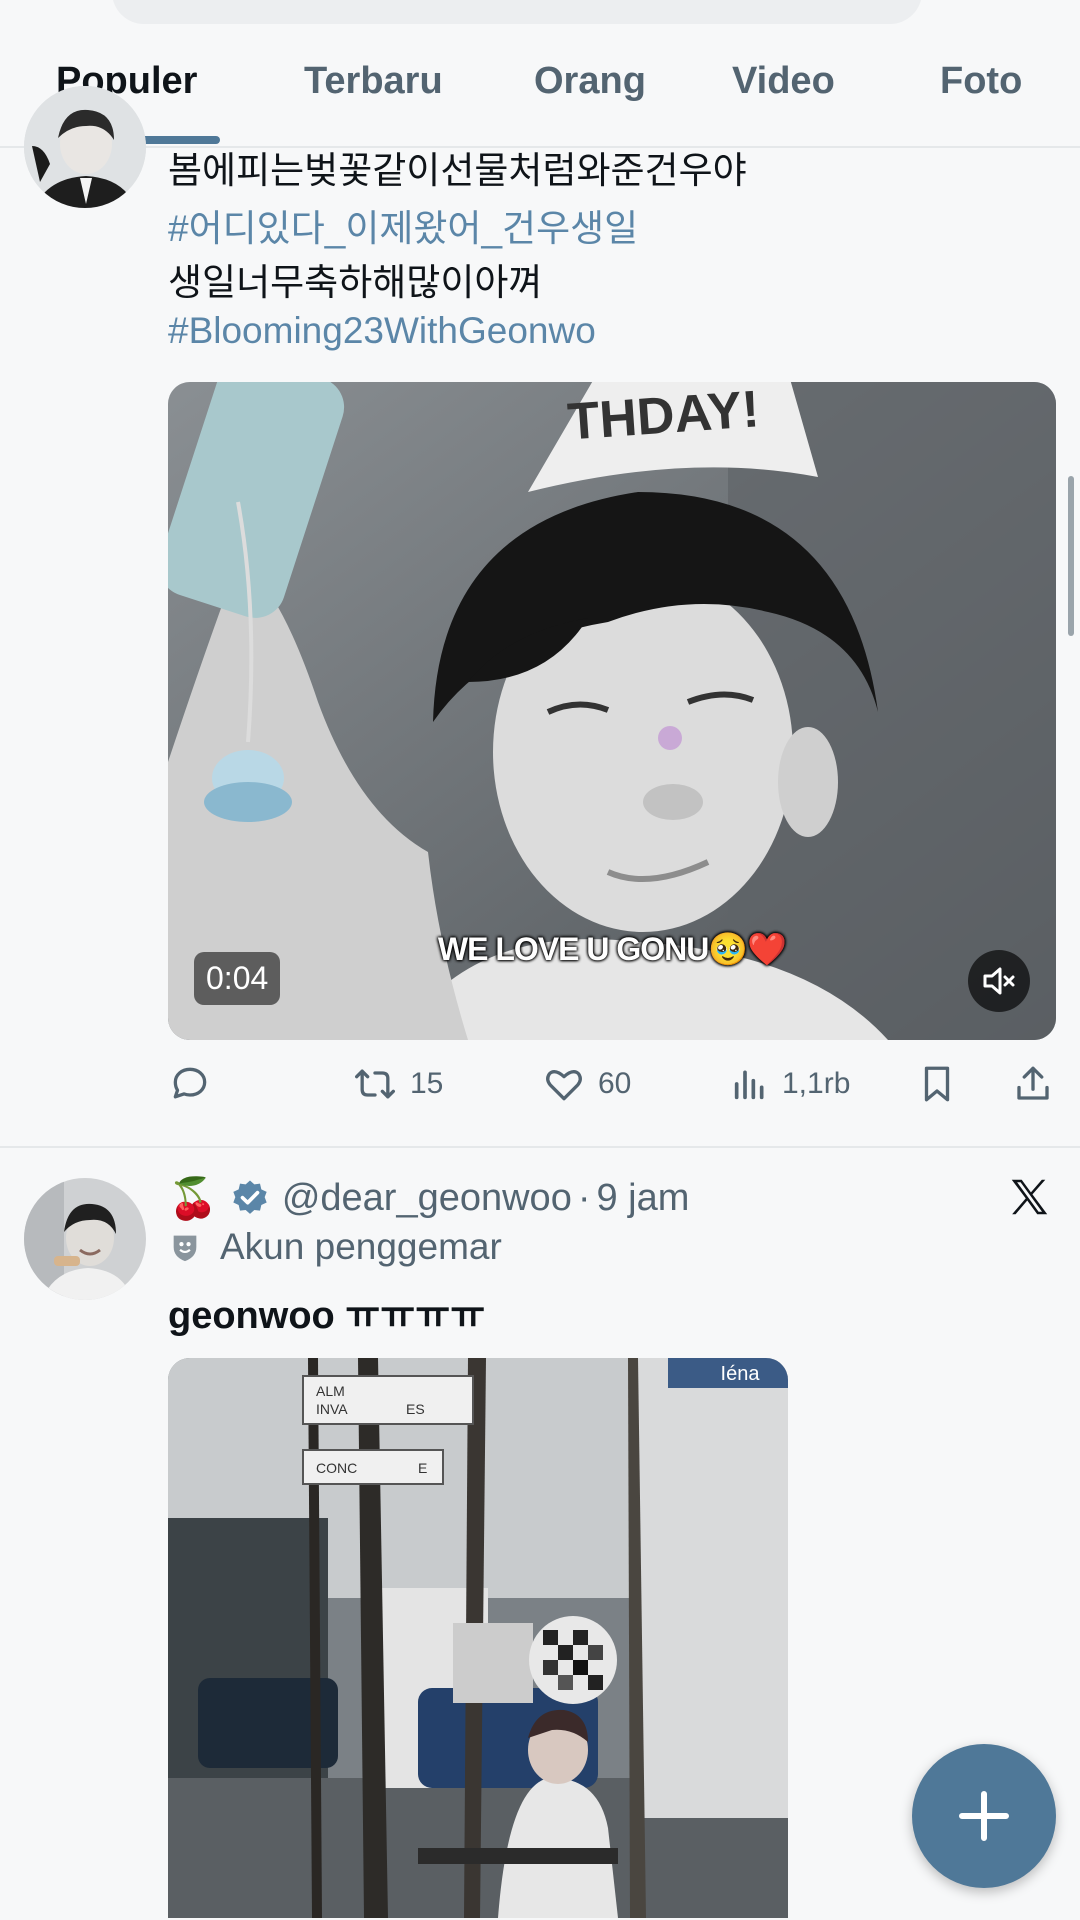 This screenshot has width=1080, height=1920. What do you see at coordinates (85, 1239) in the screenshot?
I see `post2-avatar` at bounding box center [85, 1239].